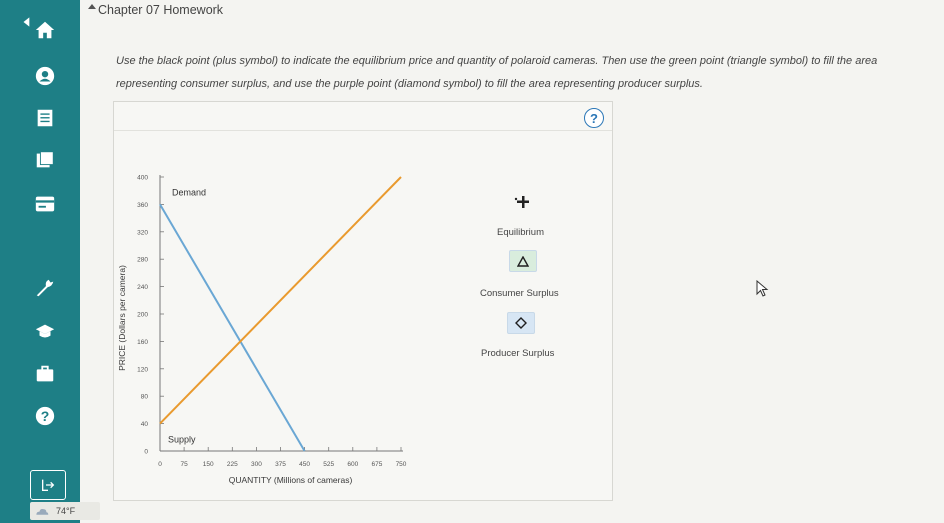 The width and height of the screenshot is (944, 523). I want to click on producer-surplus-label: Producer Surplus, so click(518, 353).